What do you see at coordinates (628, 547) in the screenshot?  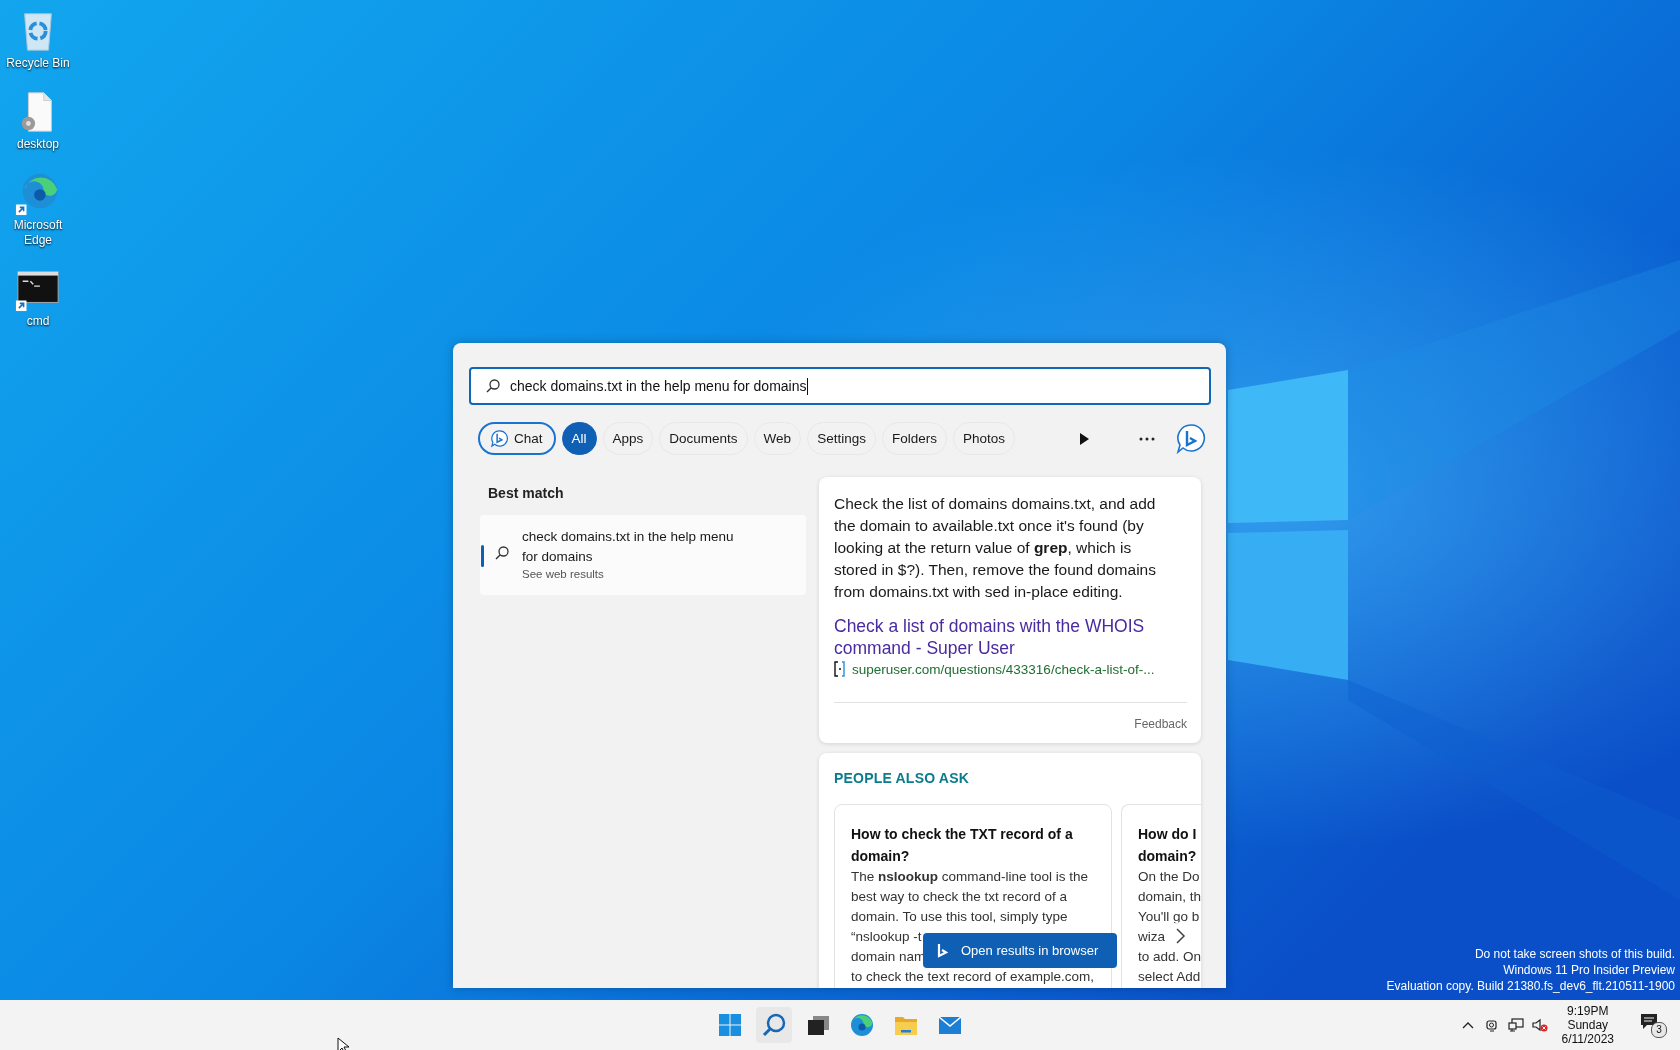 I see `result-title: check domains.txt in the help menu for domains` at bounding box center [628, 547].